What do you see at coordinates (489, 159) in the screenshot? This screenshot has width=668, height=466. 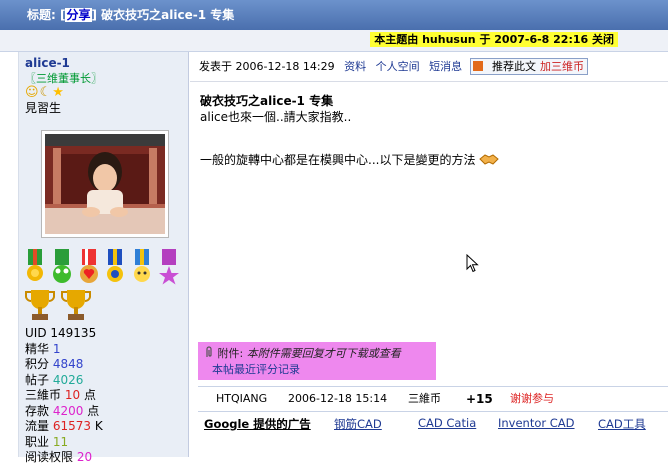 I see `handshake-icon` at bounding box center [489, 159].